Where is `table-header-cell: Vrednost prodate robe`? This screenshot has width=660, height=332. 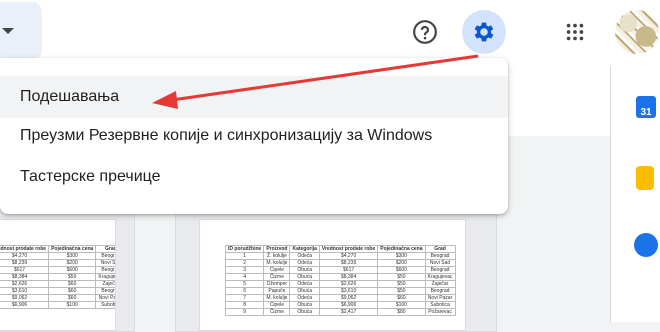 table-header-cell: Vrednost prodate robe is located at coordinates (348, 249).